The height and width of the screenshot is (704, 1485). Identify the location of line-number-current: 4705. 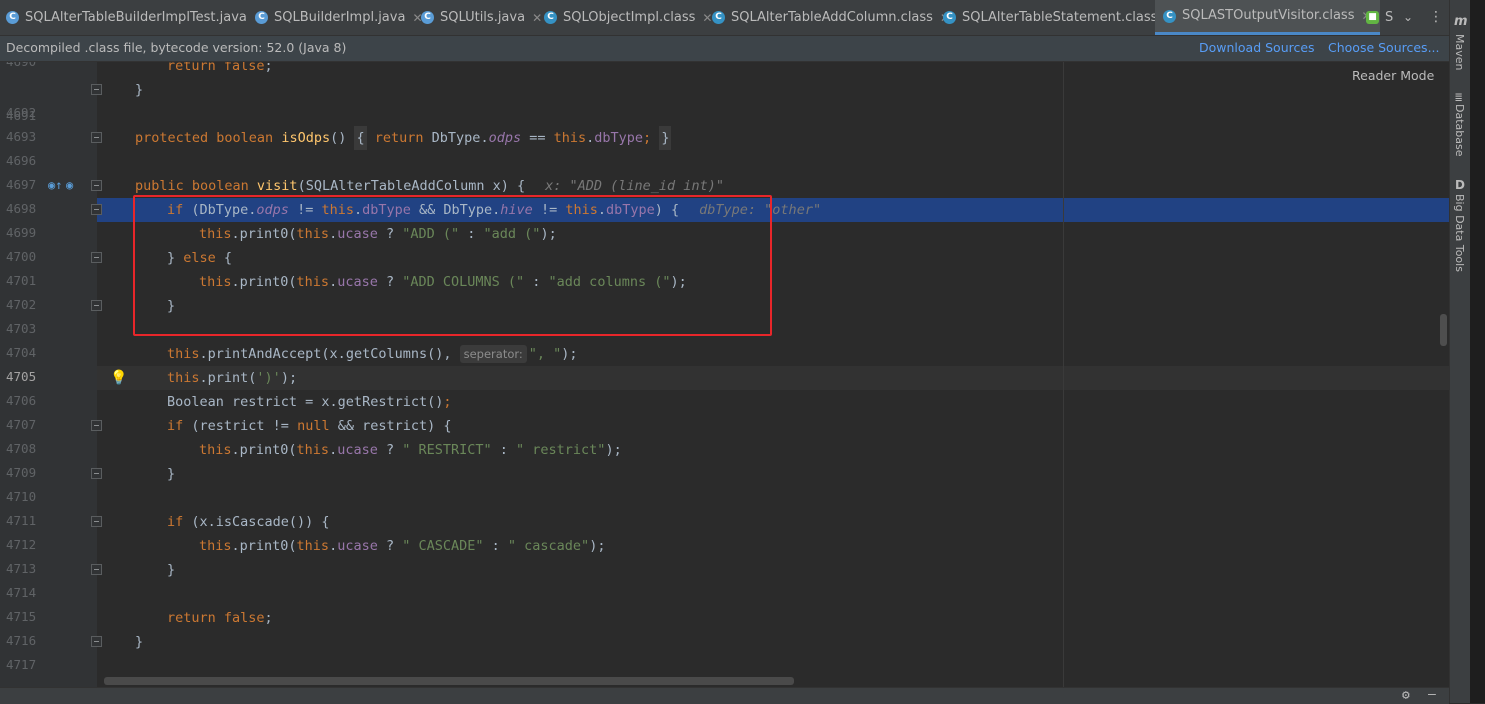
(21, 376).